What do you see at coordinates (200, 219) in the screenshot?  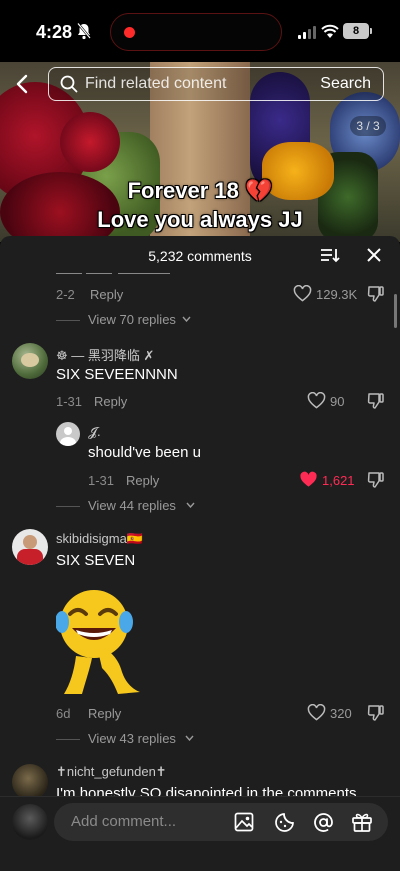 I see `video-caption-line2: Love you always JJ` at bounding box center [200, 219].